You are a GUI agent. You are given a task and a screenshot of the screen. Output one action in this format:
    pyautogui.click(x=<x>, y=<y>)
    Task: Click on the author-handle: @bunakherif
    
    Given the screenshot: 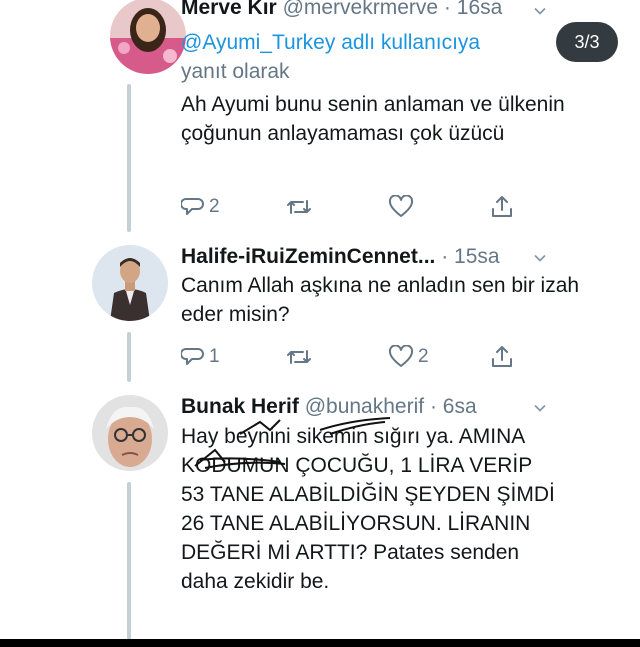 What is the action you would take?
    pyautogui.click(x=364, y=406)
    